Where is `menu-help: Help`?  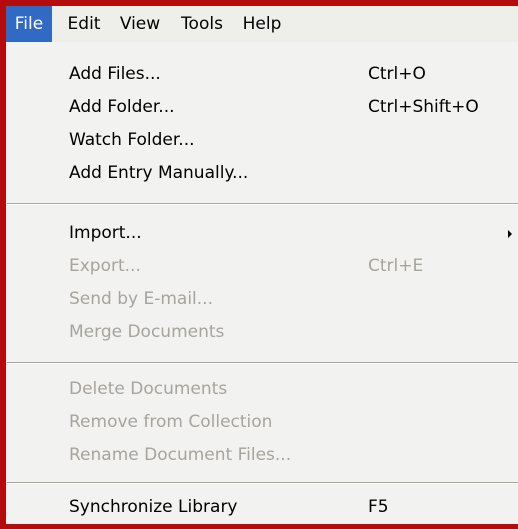 menu-help: Help is located at coordinates (262, 24).